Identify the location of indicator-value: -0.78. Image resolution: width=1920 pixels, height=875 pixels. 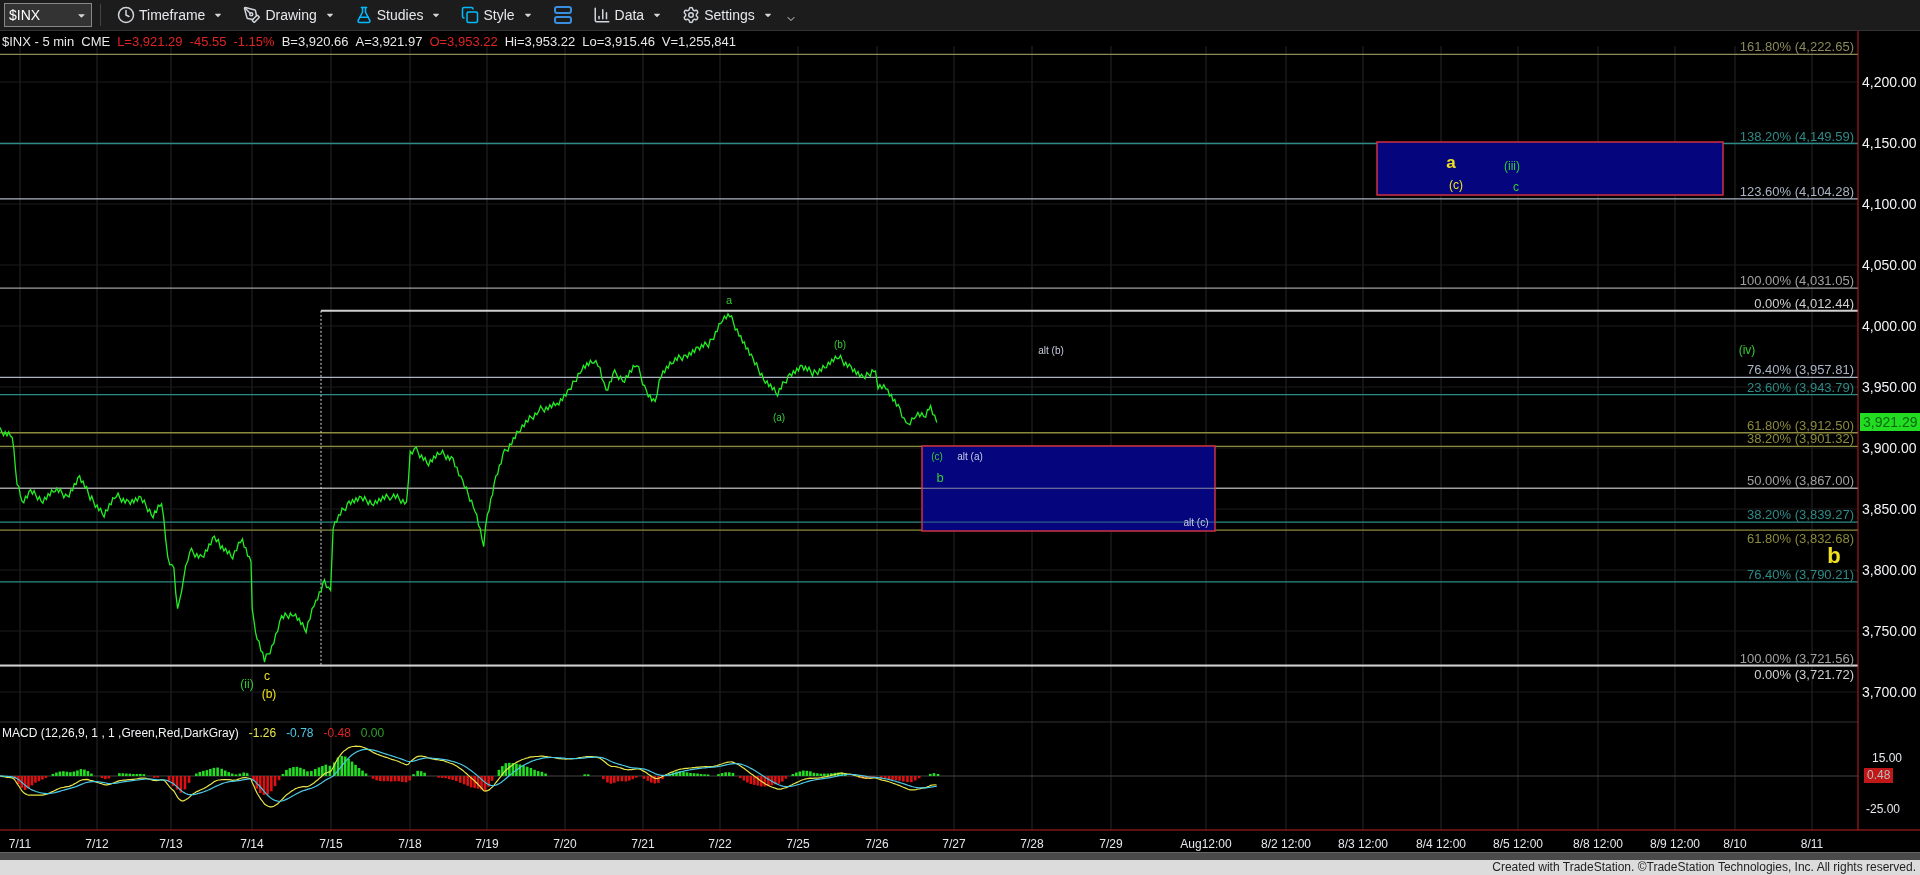
(300, 733).